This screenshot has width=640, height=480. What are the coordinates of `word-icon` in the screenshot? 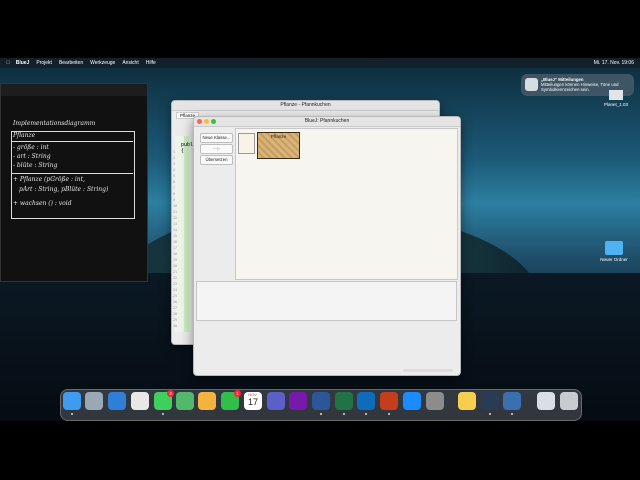 It's located at (321, 401).